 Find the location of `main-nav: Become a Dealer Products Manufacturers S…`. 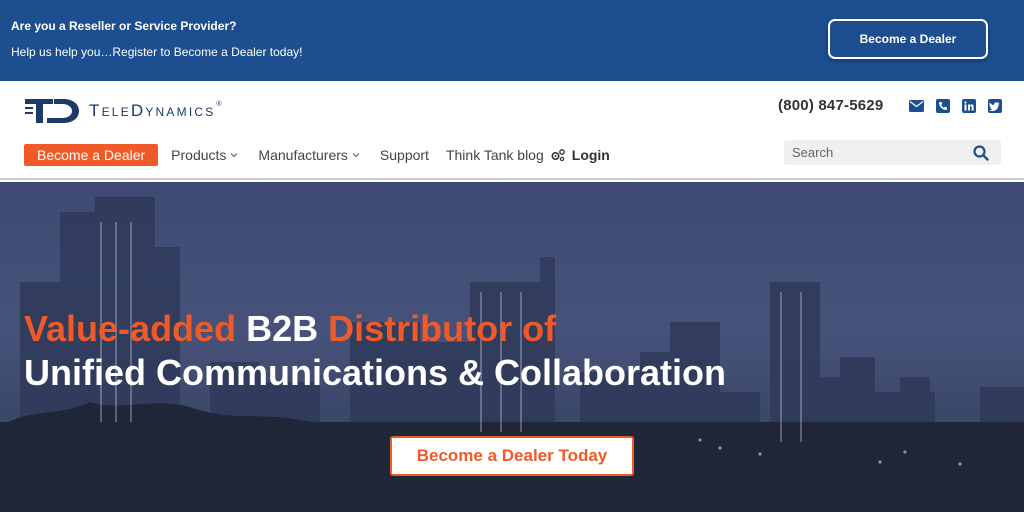

main-nav: Become a Dealer Products Manufacturers S… is located at coordinates (317, 155).